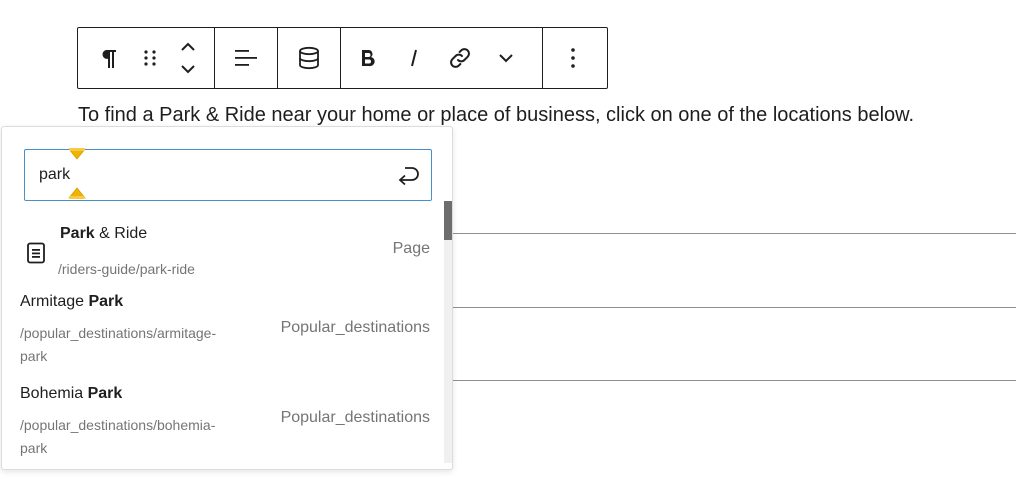 This screenshot has width=1016, height=490. I want to click on suggestion-type: Page, so click(411, 248).